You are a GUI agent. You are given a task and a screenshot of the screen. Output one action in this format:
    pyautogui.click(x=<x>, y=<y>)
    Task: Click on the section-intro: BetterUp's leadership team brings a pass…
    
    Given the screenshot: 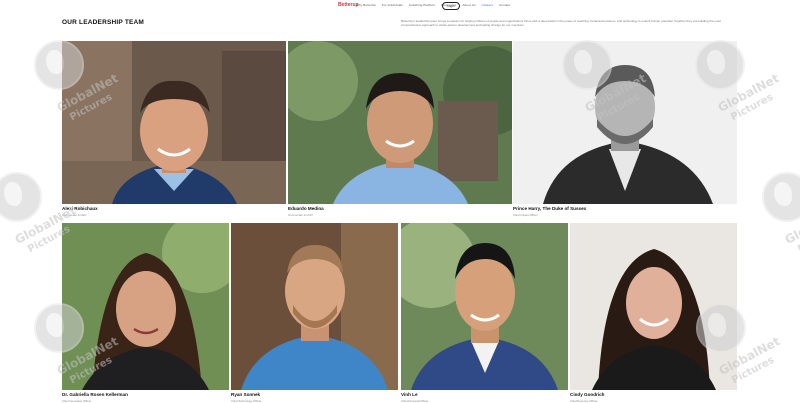 What is the action you would take?
    pyautogui.click(x=561, y=23)
    